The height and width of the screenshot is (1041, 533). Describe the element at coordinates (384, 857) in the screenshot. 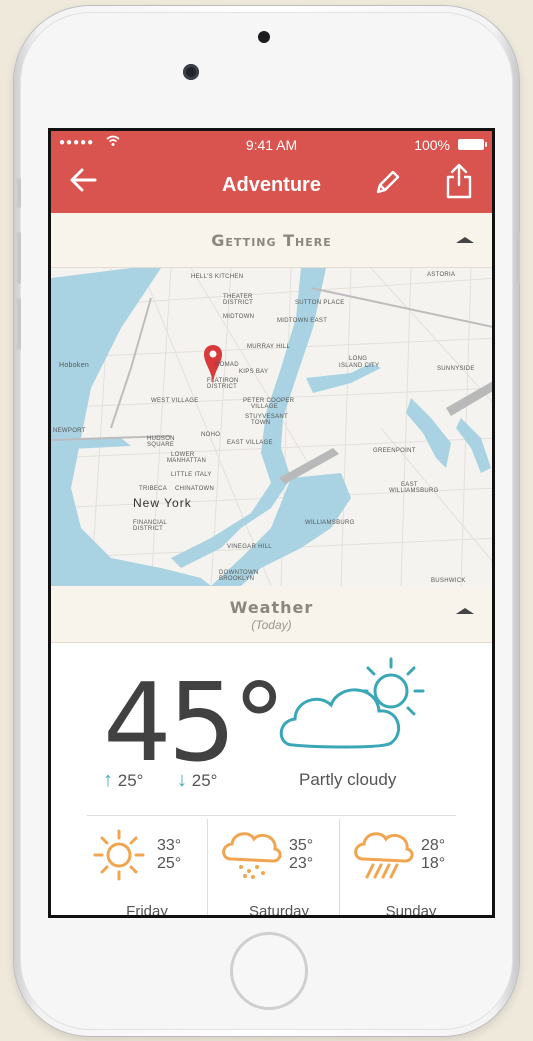

I see `rain-cloud-icon` at that location.